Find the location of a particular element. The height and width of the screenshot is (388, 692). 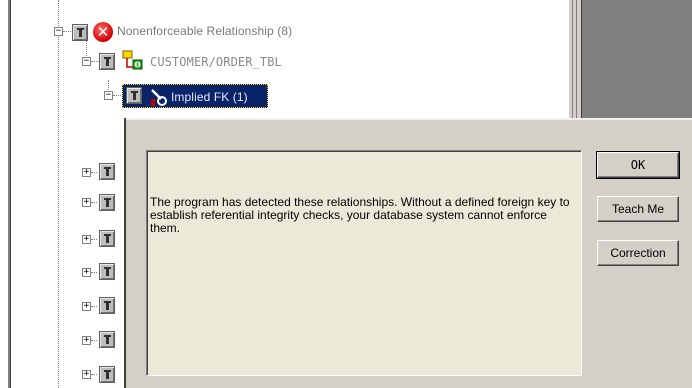

teach-me-button-label: Teach Me is located at coordinates (638, 209).